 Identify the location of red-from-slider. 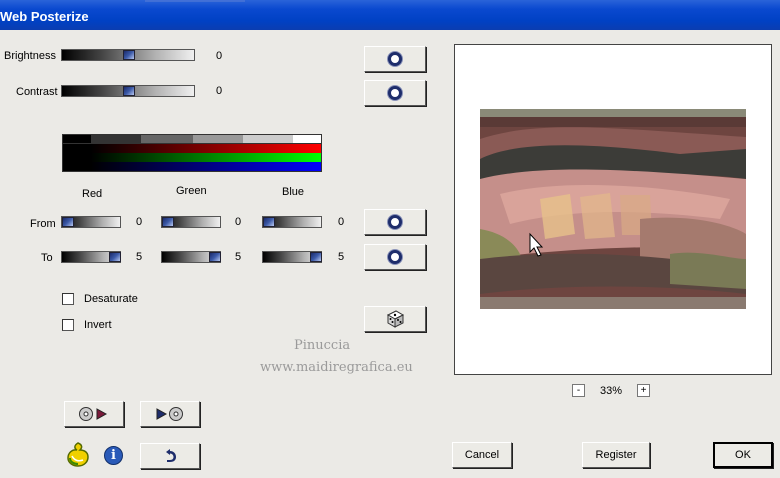
(91, 222).